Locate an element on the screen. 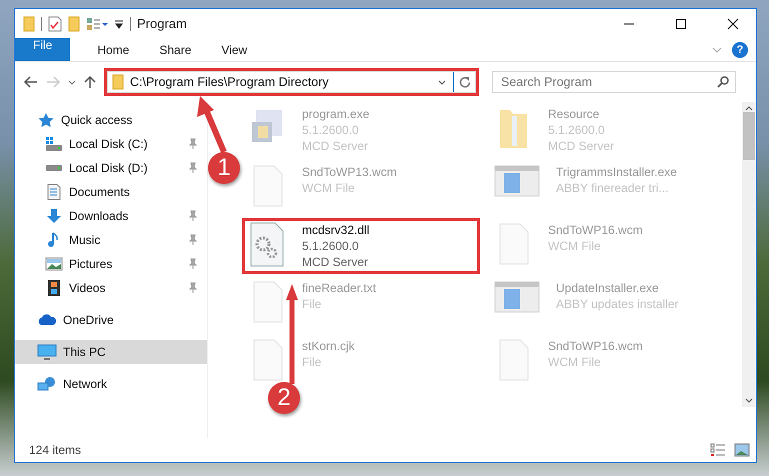  details-view-button is located at coordinates (718, 450).